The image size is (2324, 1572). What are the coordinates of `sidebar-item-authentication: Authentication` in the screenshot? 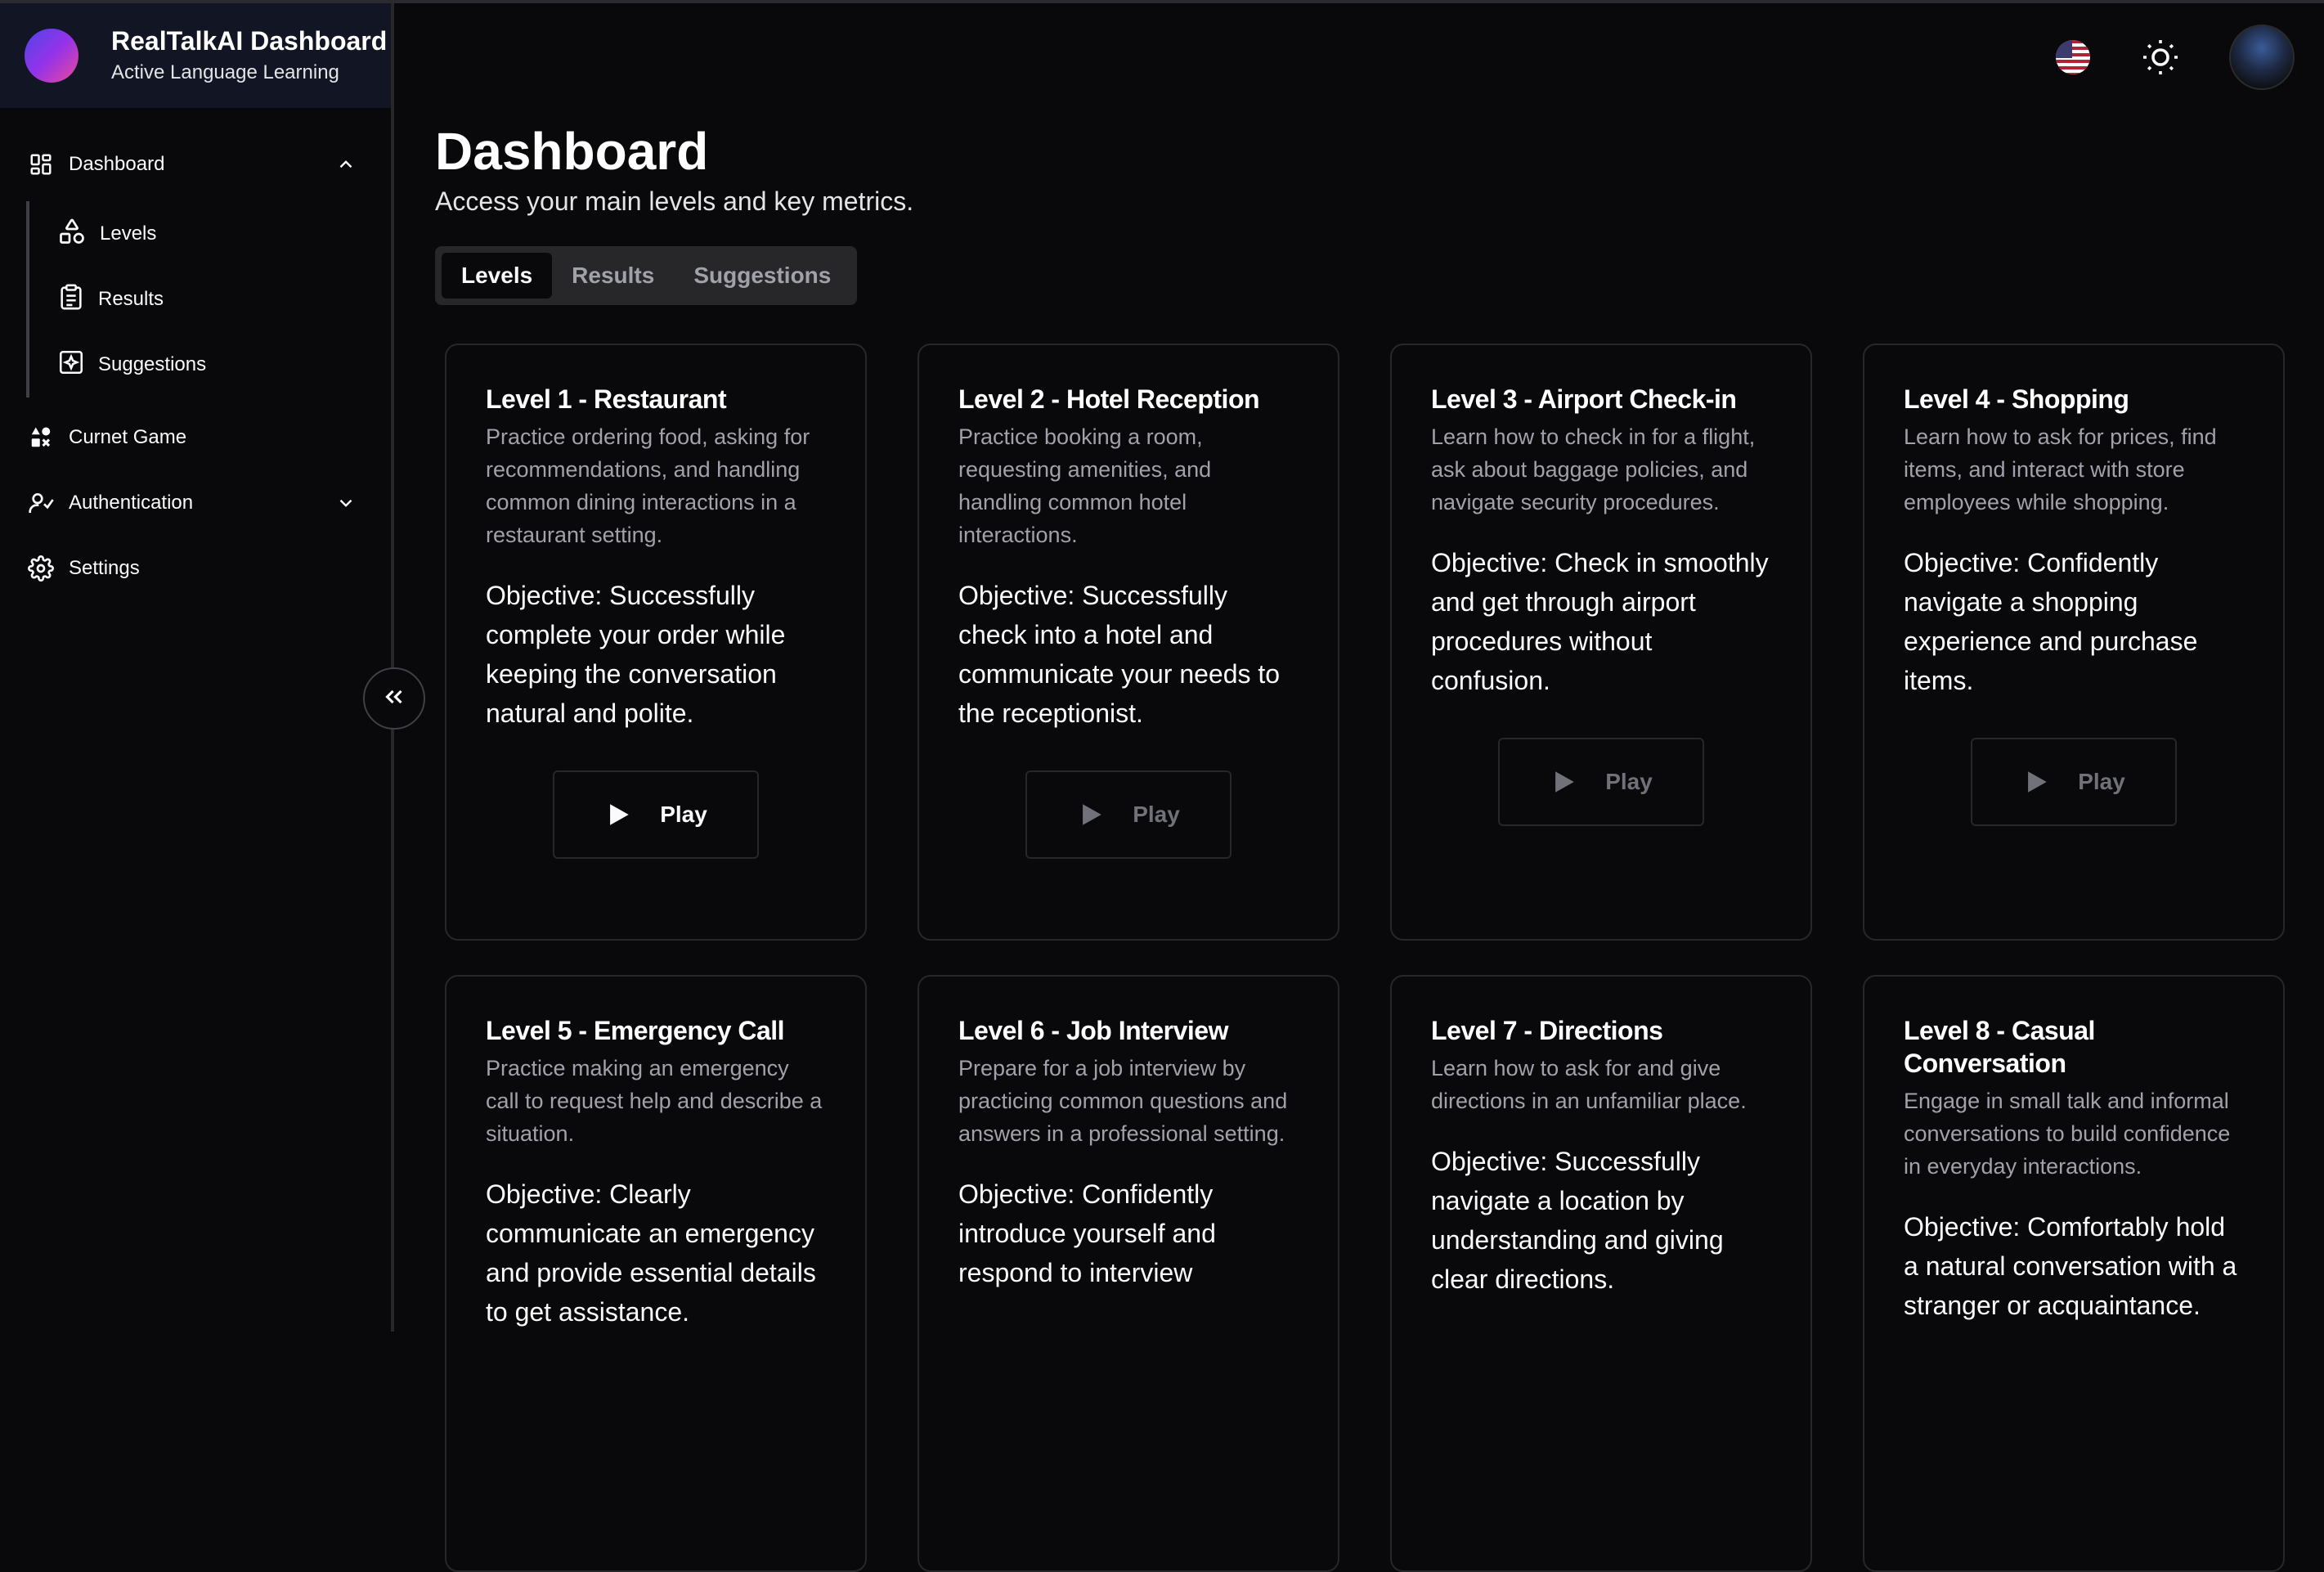 It's located at (196, 503).